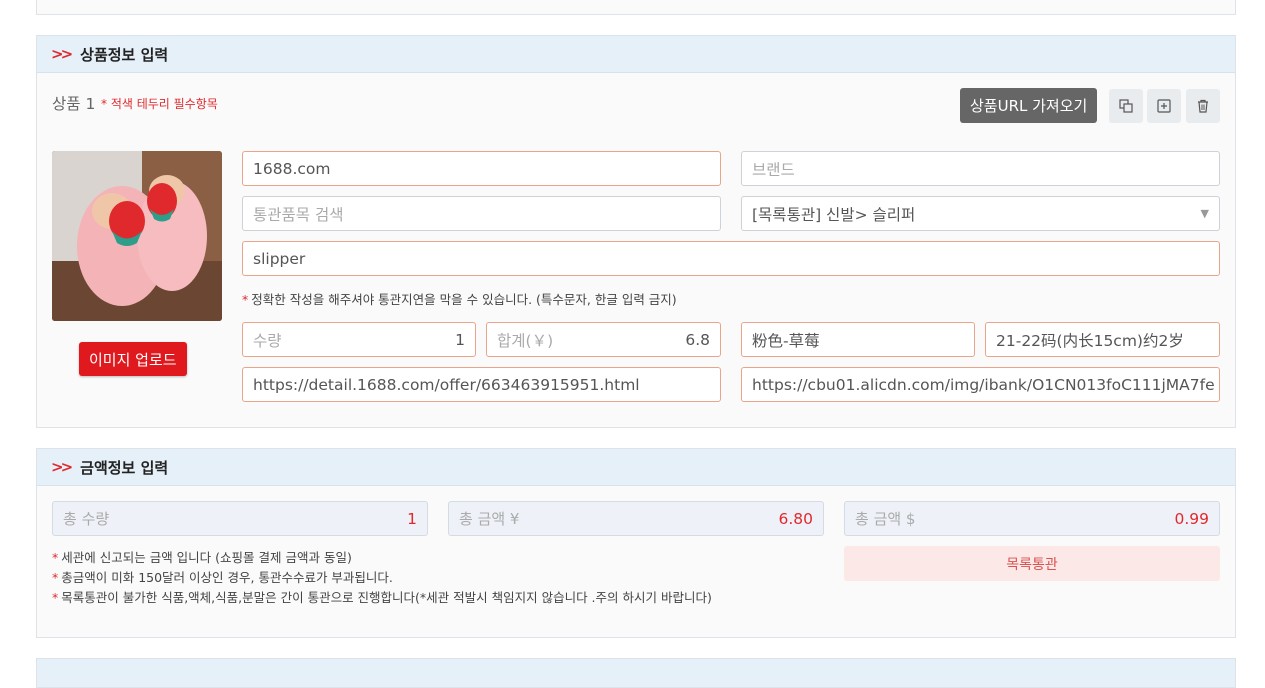 This screenshot has width=1265, height=688. I want to click on amount-info-header: >> 금액정보 입력, so click(636, 467).